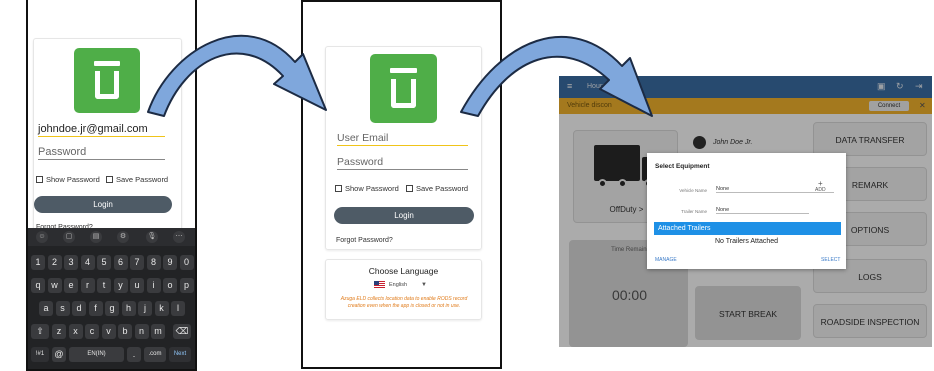  Describe the element at coordinates (108, 331) in the screenshot. I see `key-v: v` at that location.